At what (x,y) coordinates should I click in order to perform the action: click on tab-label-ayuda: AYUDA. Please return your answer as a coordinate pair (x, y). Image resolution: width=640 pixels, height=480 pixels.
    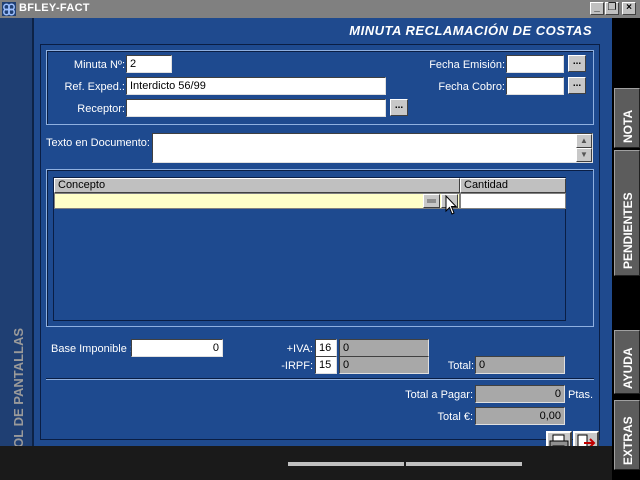
    Looking at the image, I should click on (628, 368).